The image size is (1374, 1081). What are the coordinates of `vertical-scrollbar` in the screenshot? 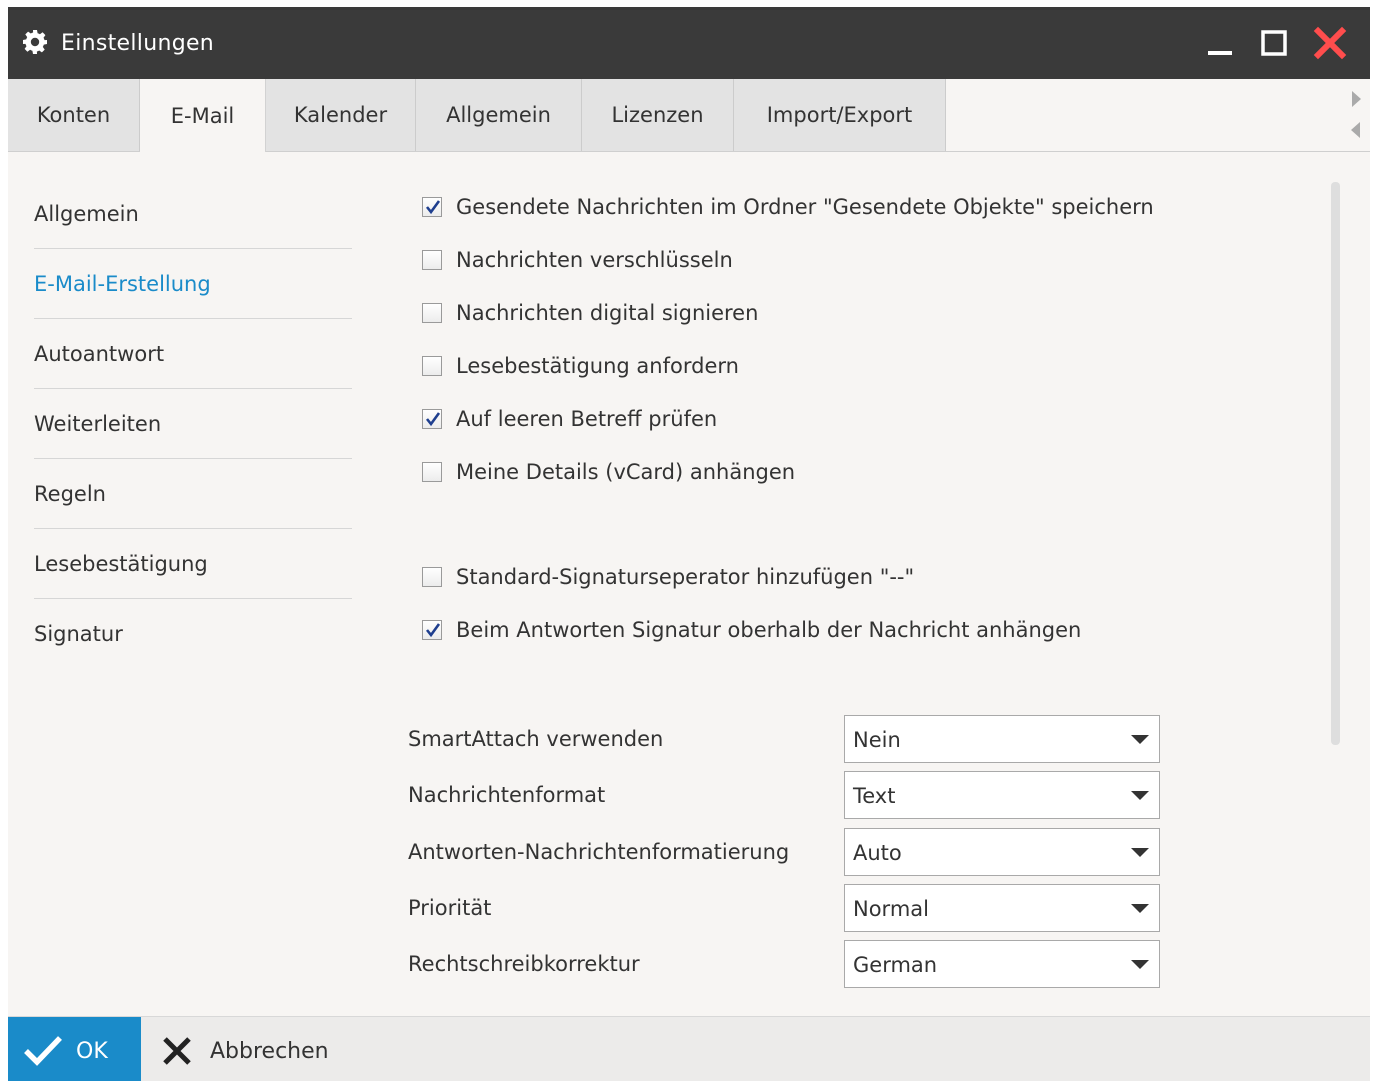 It's located at (1335, 463).